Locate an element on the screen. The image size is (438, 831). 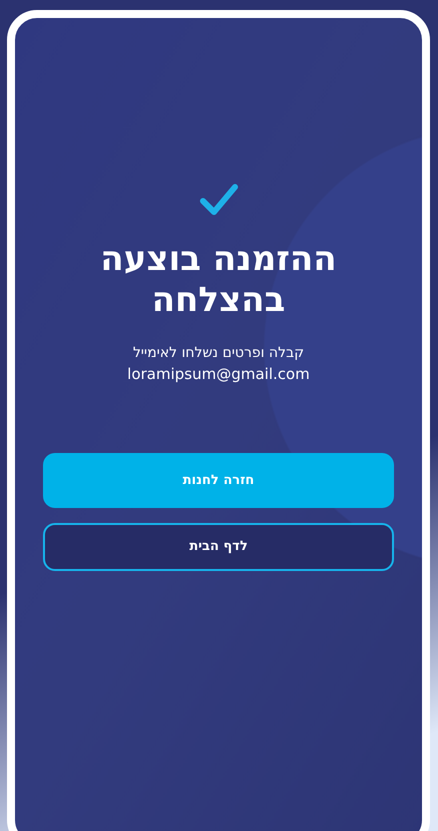
checkmark-icon is located at coordinates (218, 200).